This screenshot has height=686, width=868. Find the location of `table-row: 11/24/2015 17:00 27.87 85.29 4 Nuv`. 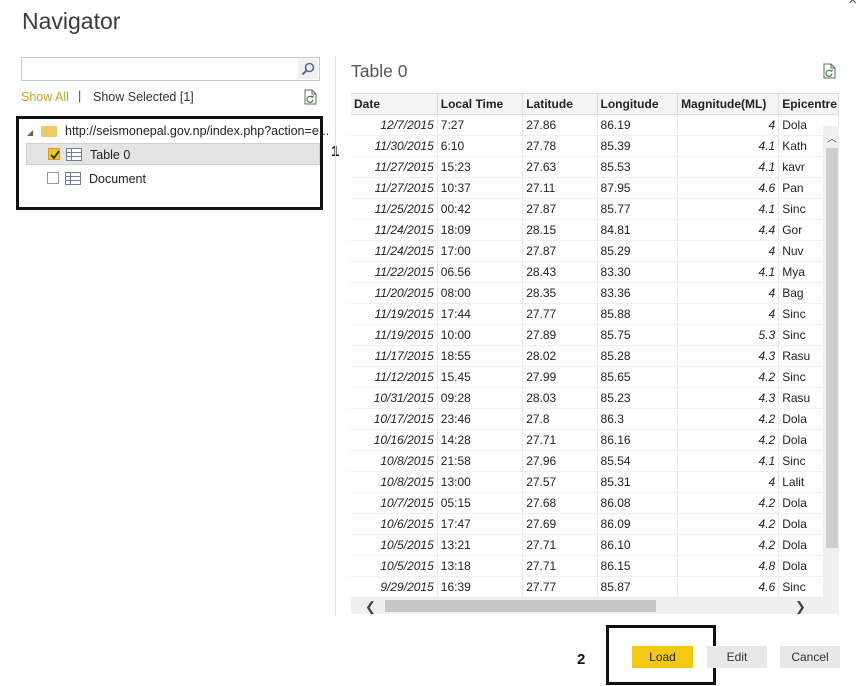

table-row: 11/24/2015 17:00 27.87 85.29 4 Nuv is located at coordinates (595, 251).